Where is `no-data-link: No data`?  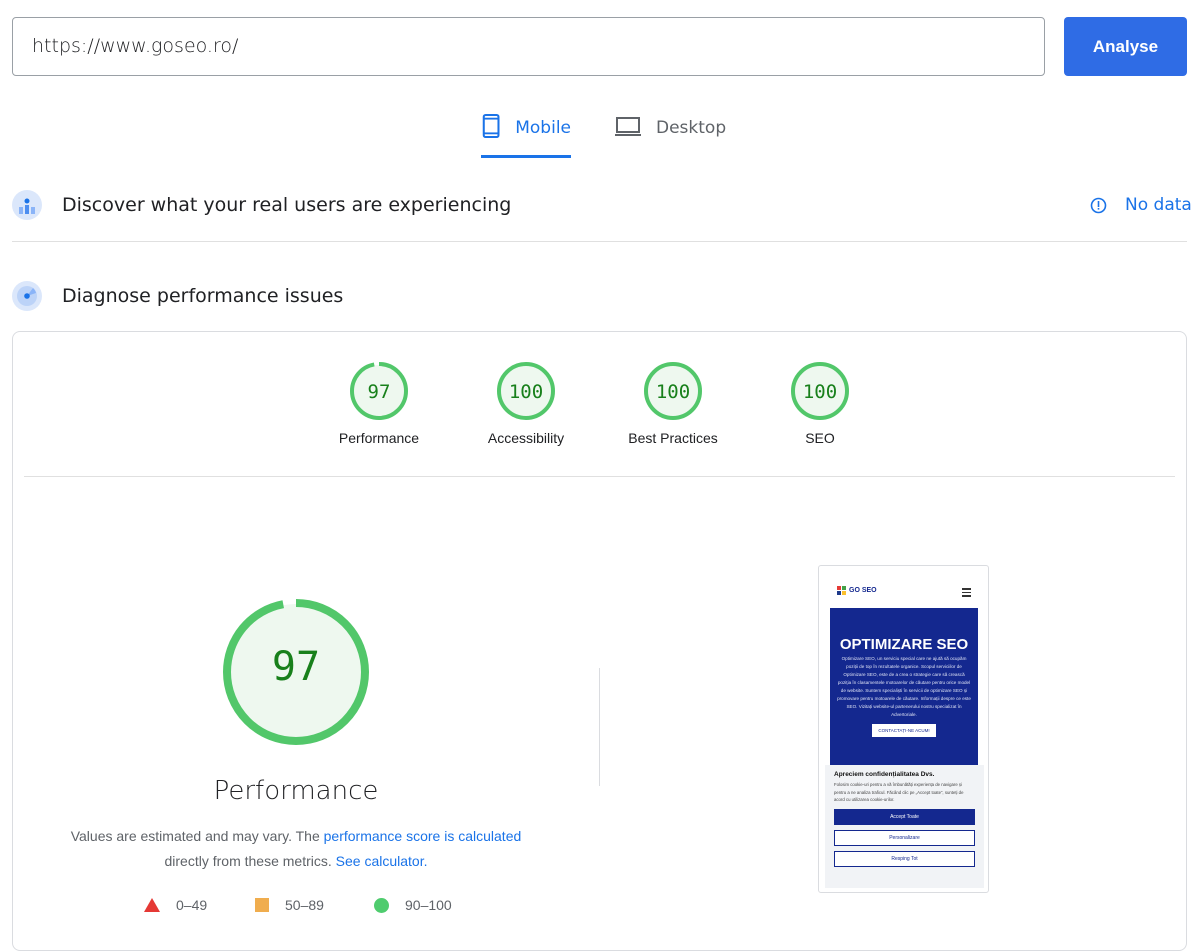 no-data-link: No data is located at coordinates (1141, 205).